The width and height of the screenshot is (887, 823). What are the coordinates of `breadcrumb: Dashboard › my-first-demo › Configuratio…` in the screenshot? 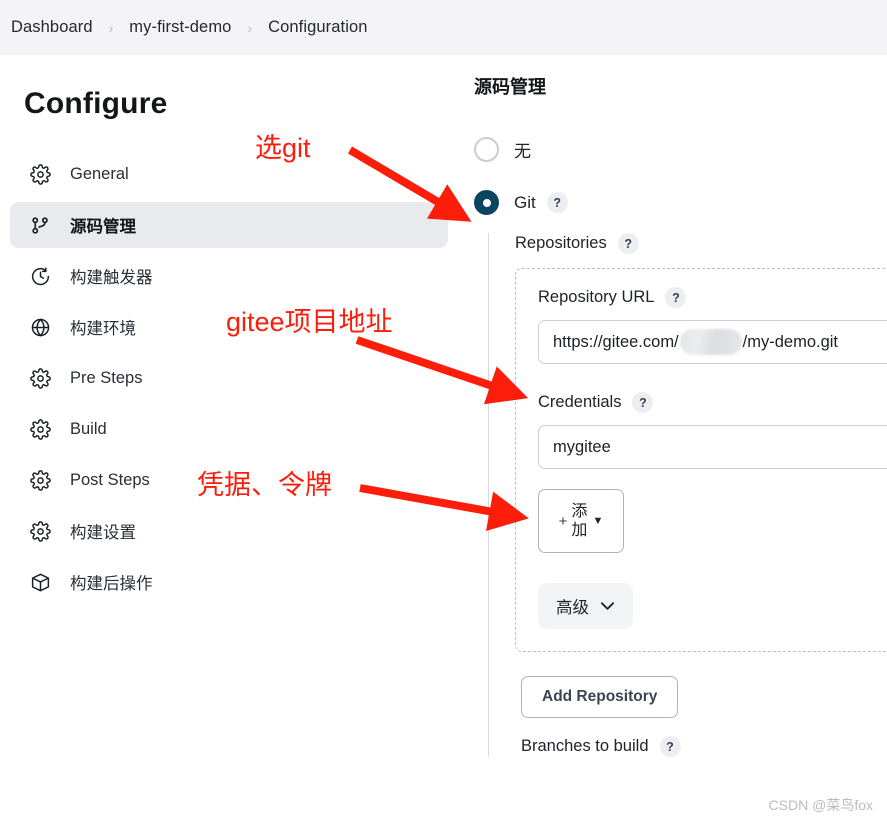 It's located at (443, 27).